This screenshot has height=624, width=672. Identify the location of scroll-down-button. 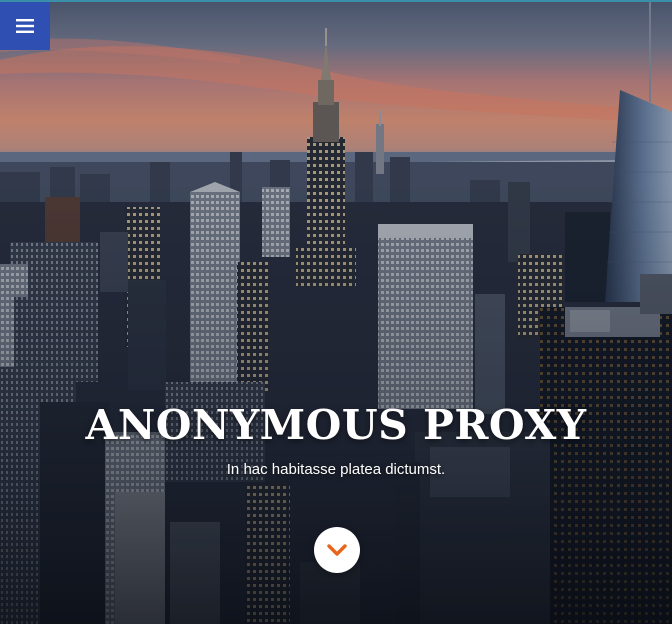
(337, 550).